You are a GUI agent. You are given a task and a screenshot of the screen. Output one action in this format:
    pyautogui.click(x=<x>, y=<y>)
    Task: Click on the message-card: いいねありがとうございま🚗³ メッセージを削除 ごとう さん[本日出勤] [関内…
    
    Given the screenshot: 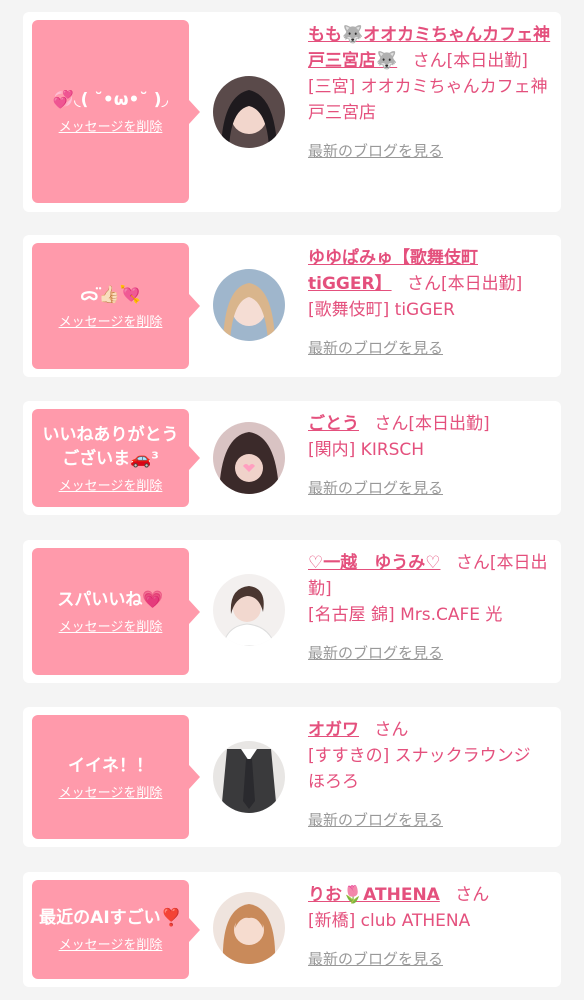 What is the action you would take?
    pyautogui.click(x=292, y=458)
    